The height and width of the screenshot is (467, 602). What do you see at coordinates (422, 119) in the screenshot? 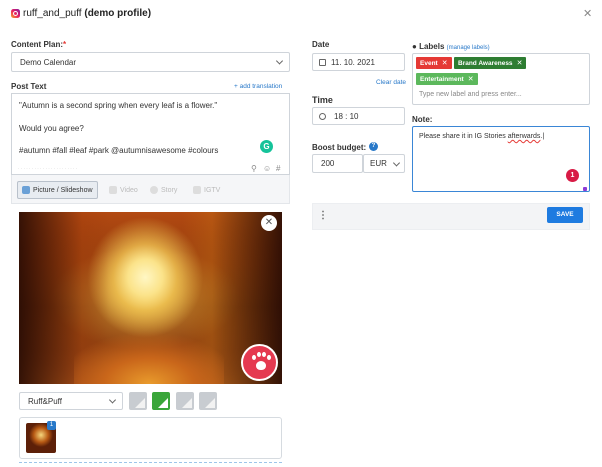
I see `note-label: Note:` at bounding box center [422, 119].